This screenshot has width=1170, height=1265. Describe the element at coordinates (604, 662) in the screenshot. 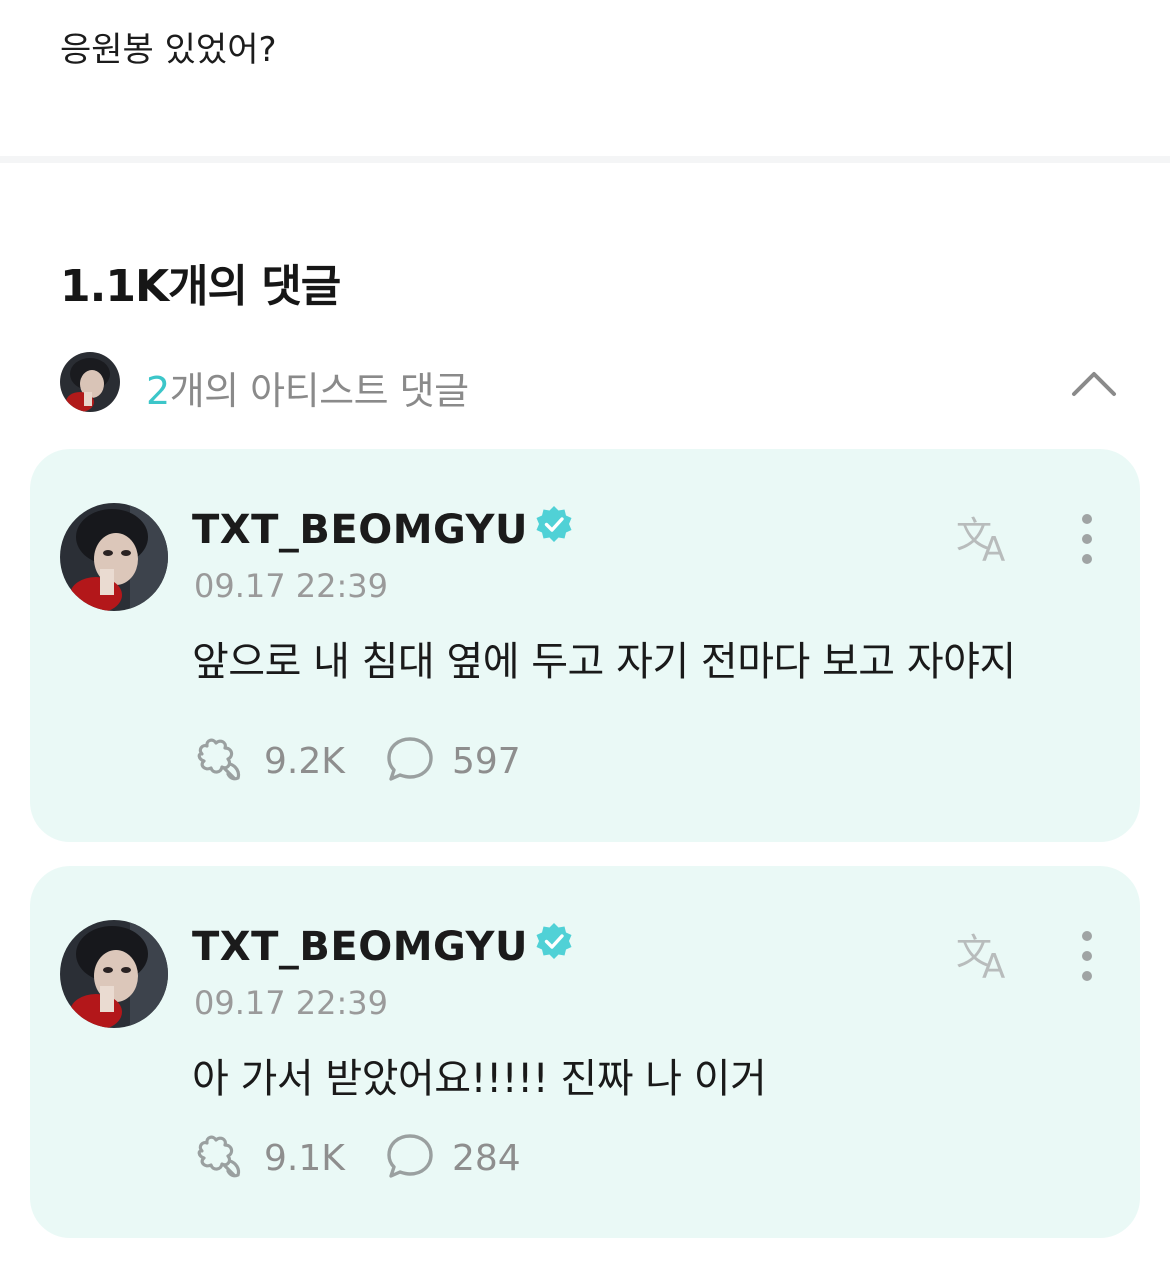

I see `comment-text: 앞으로 내 침대 옆에 두고 자기 전마다 보고 자야지` at that location.